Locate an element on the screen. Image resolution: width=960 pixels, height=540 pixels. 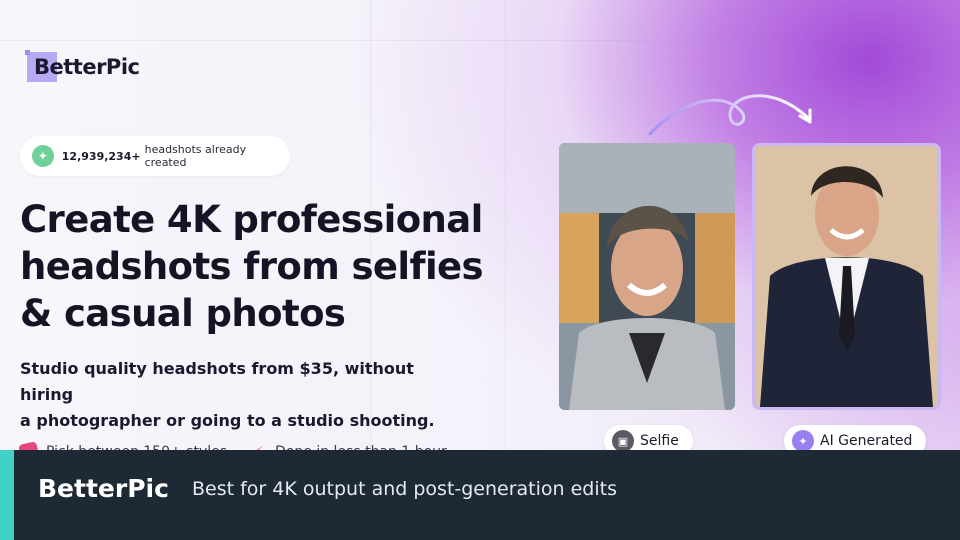
selfie-photo is located at coordinates (647, 276).